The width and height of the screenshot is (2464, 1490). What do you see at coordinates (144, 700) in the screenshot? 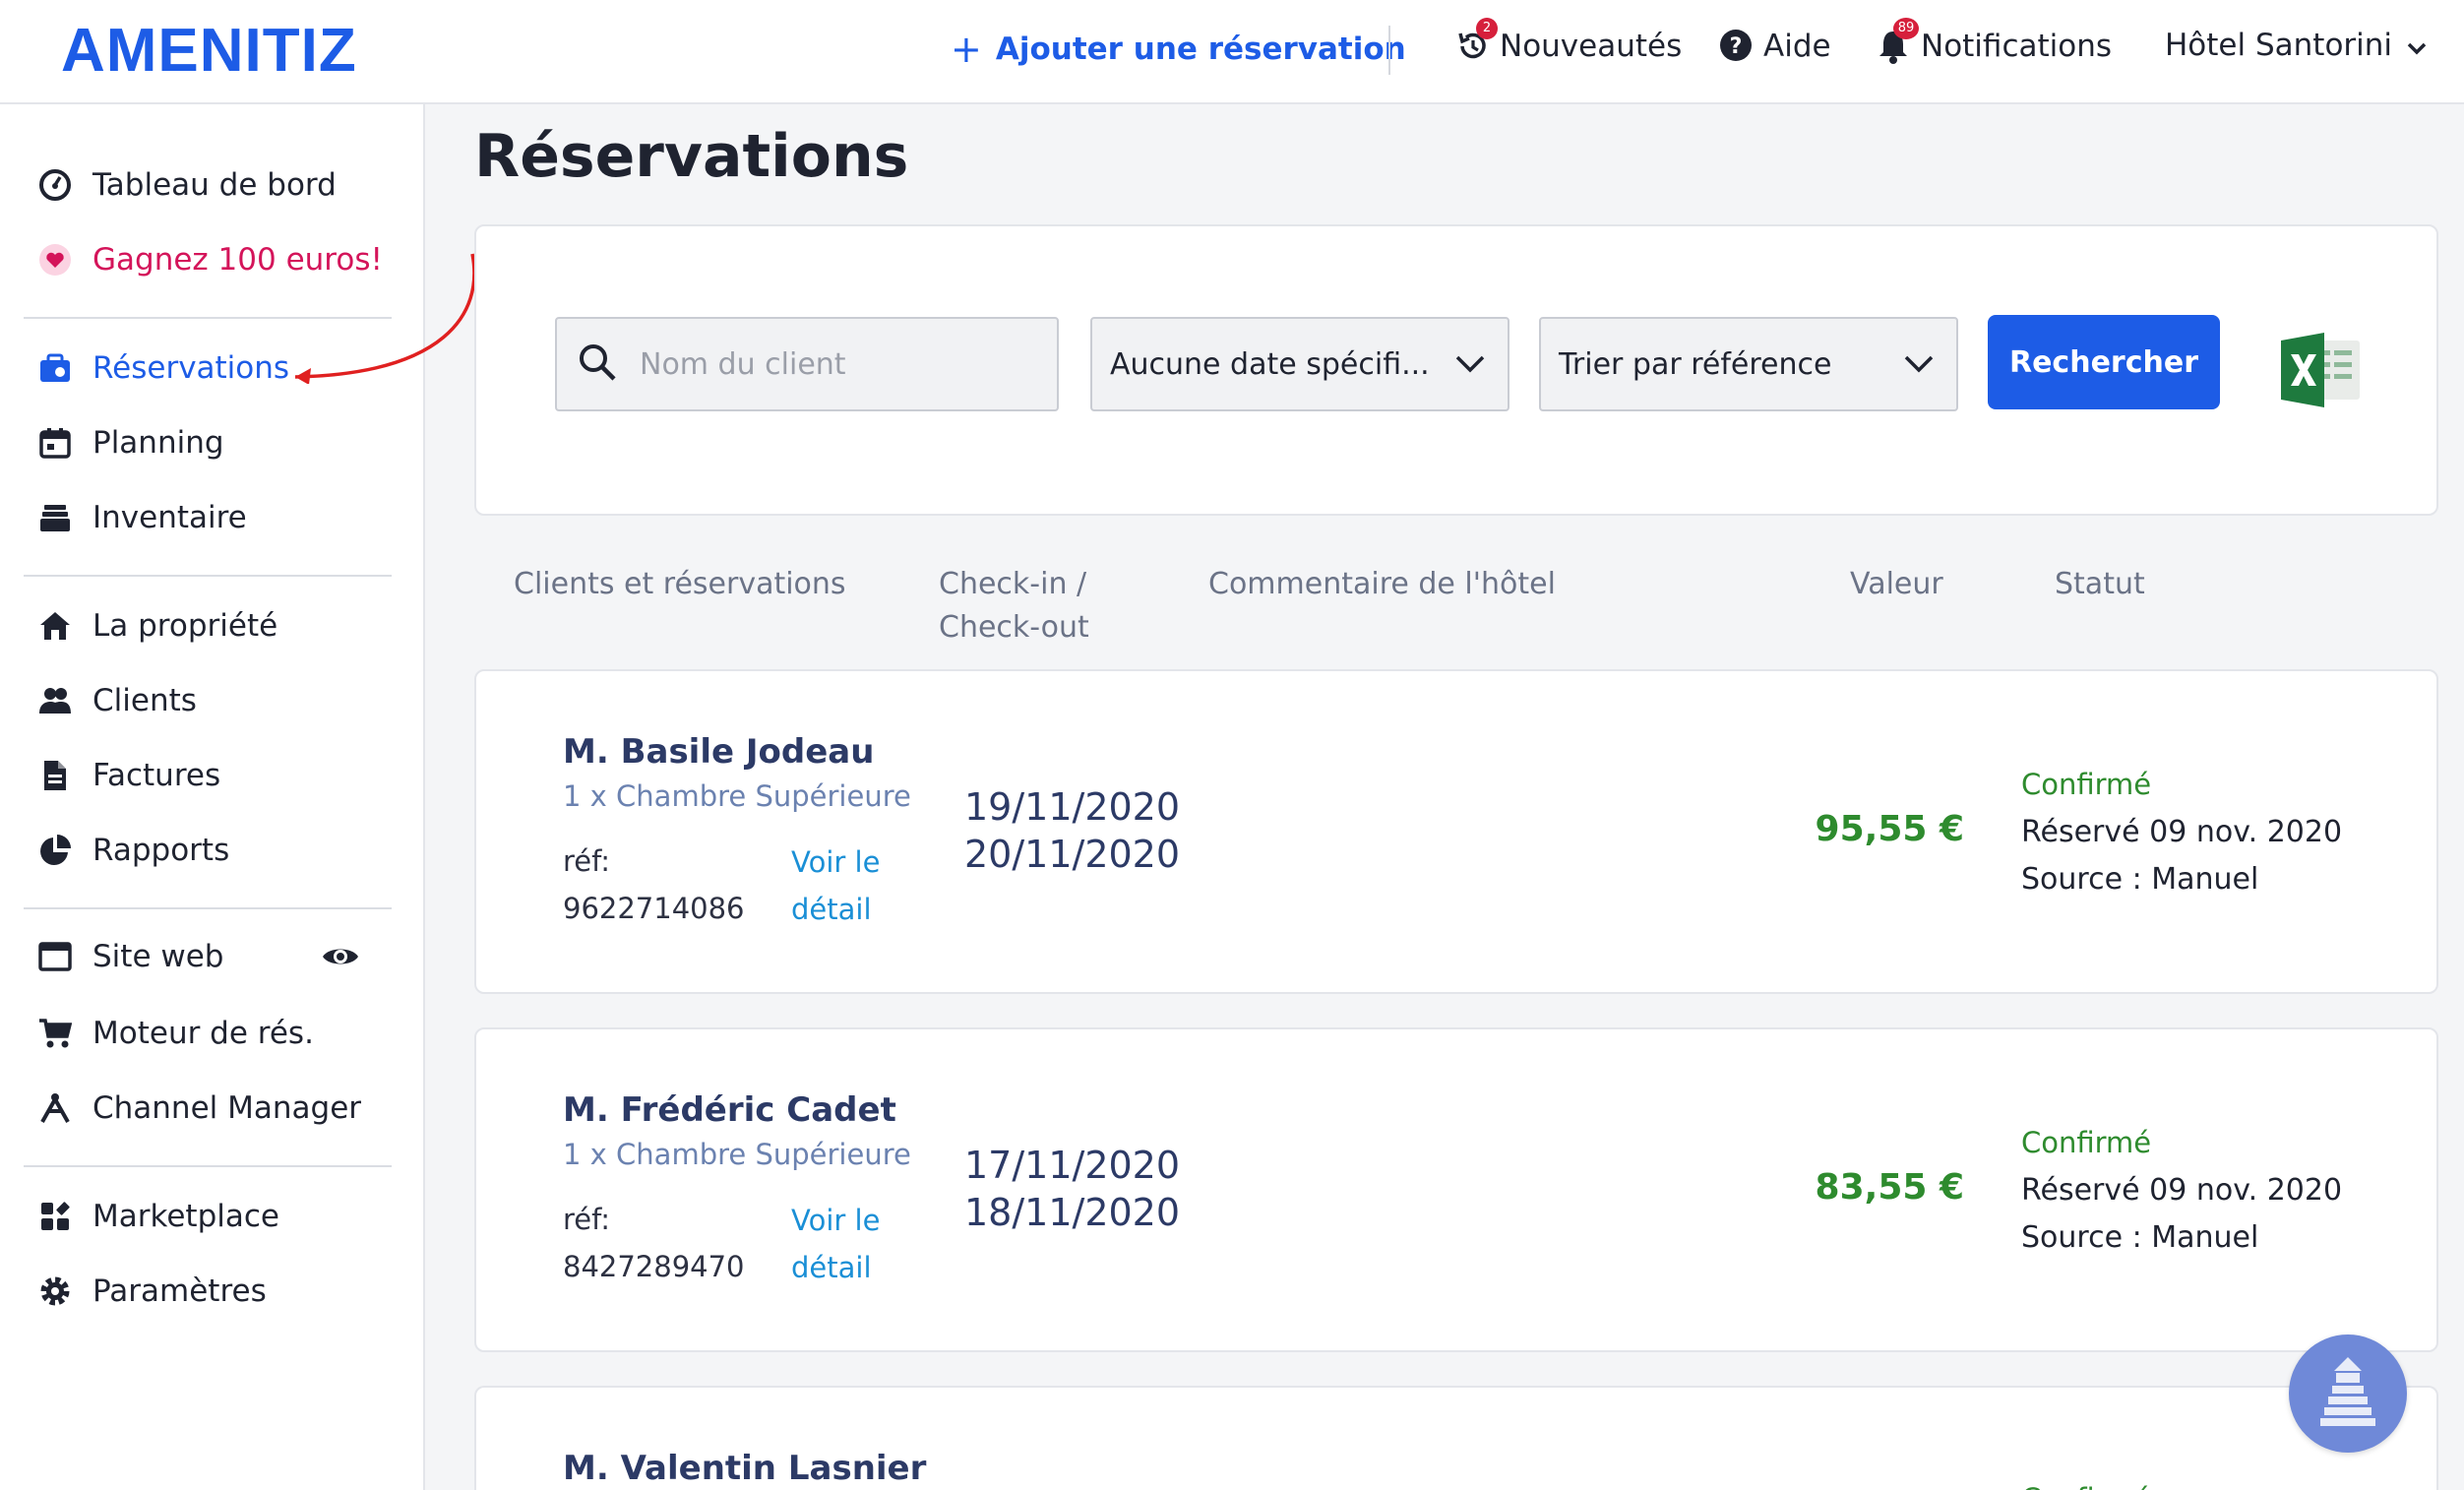
I see `sidebar-item-label: Clients` at bounding box center [144, 700].